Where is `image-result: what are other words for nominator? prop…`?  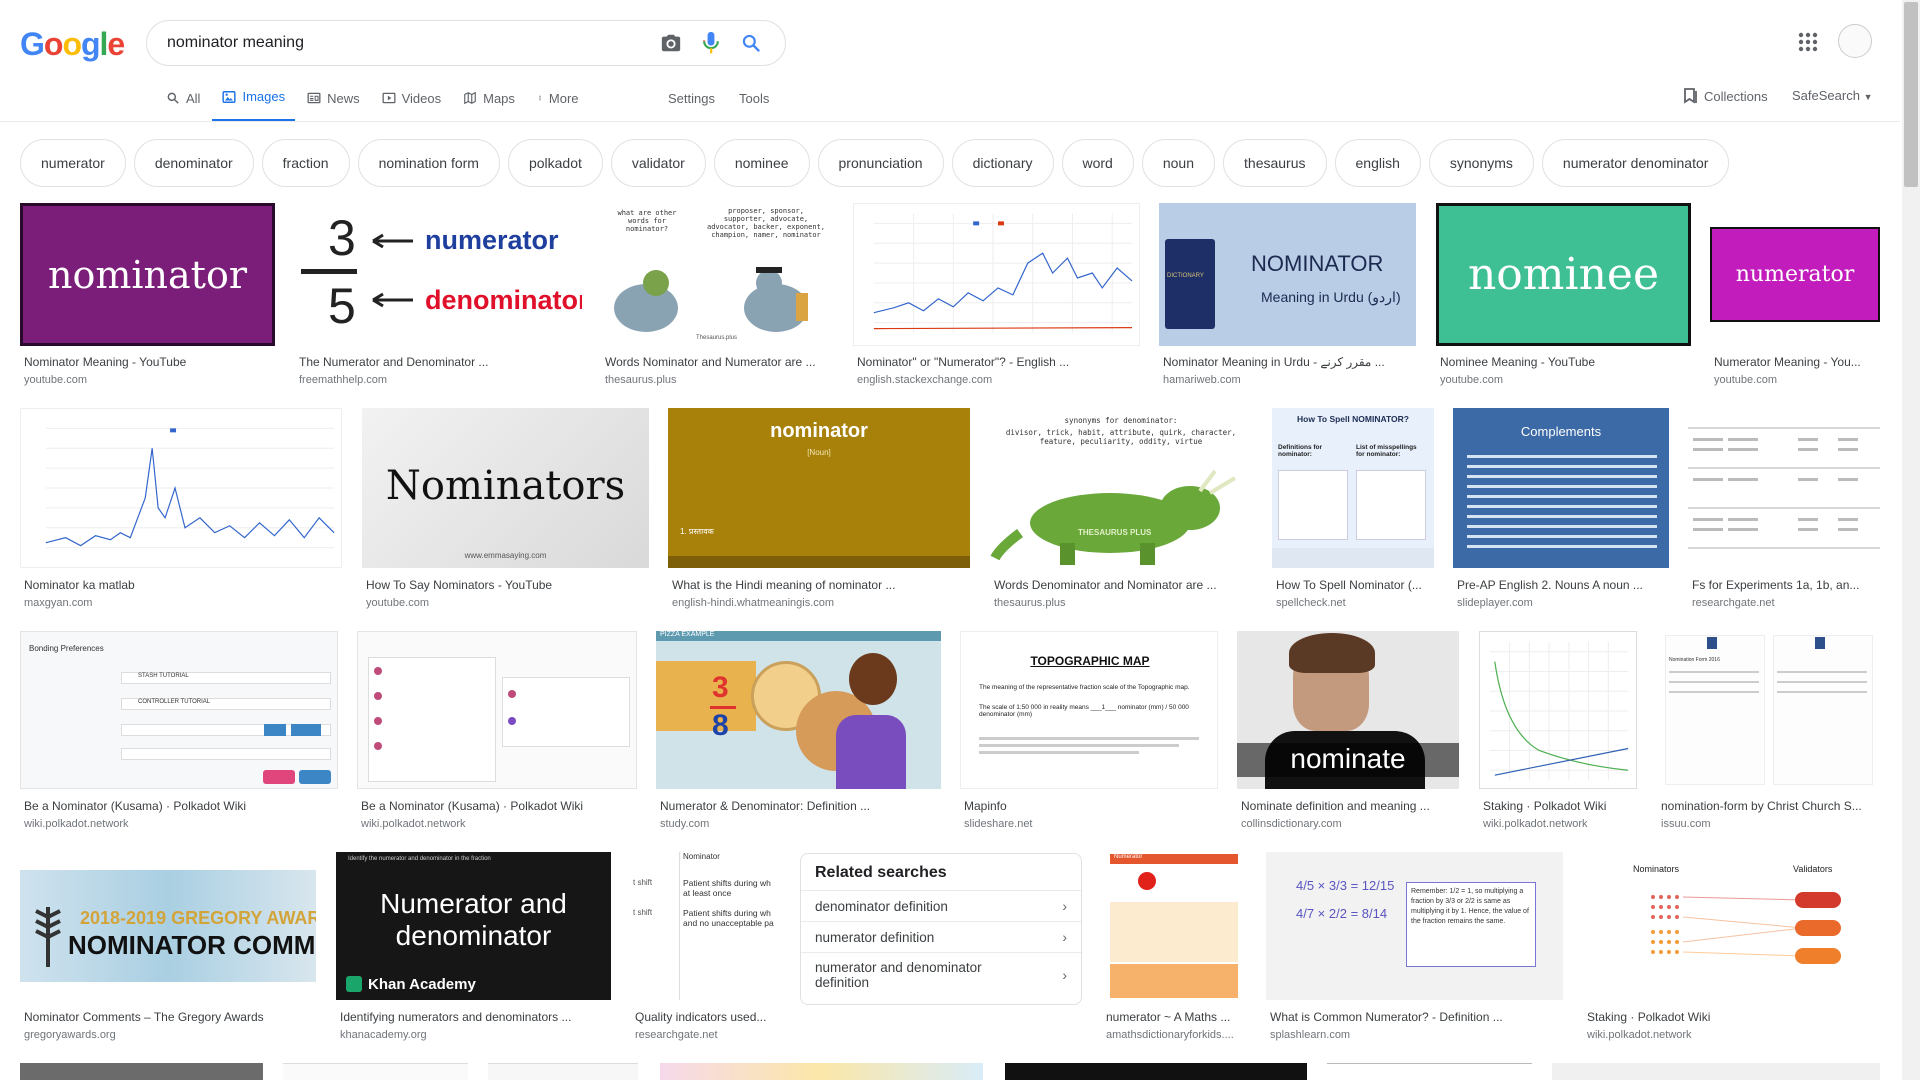
image-result: what are other words for nominator? prop… is located at coordinates (717, 295).